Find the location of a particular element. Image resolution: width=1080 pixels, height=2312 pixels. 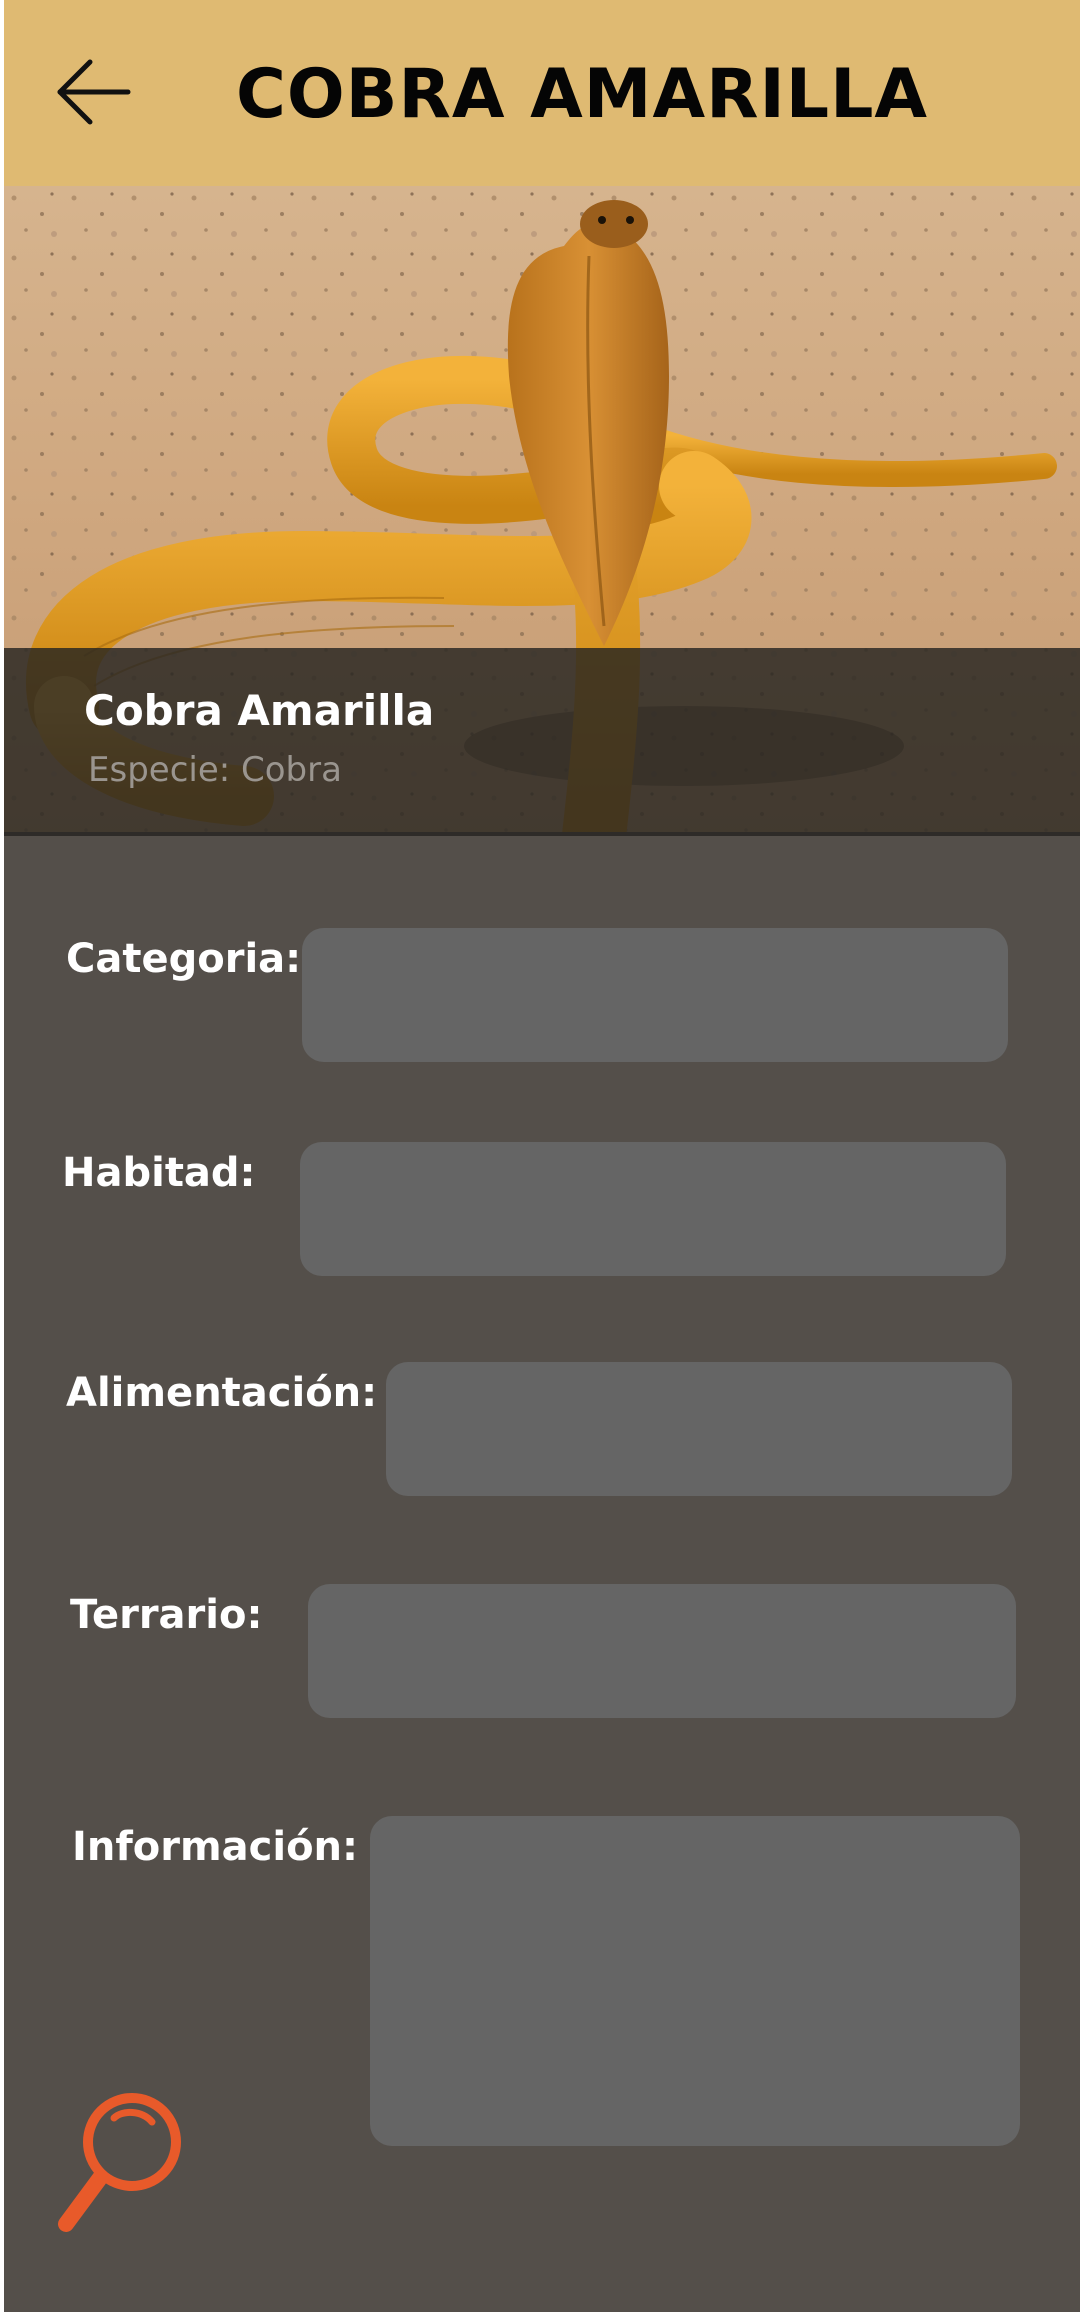

alimentacion-field is located at coordinates (699, 1429).